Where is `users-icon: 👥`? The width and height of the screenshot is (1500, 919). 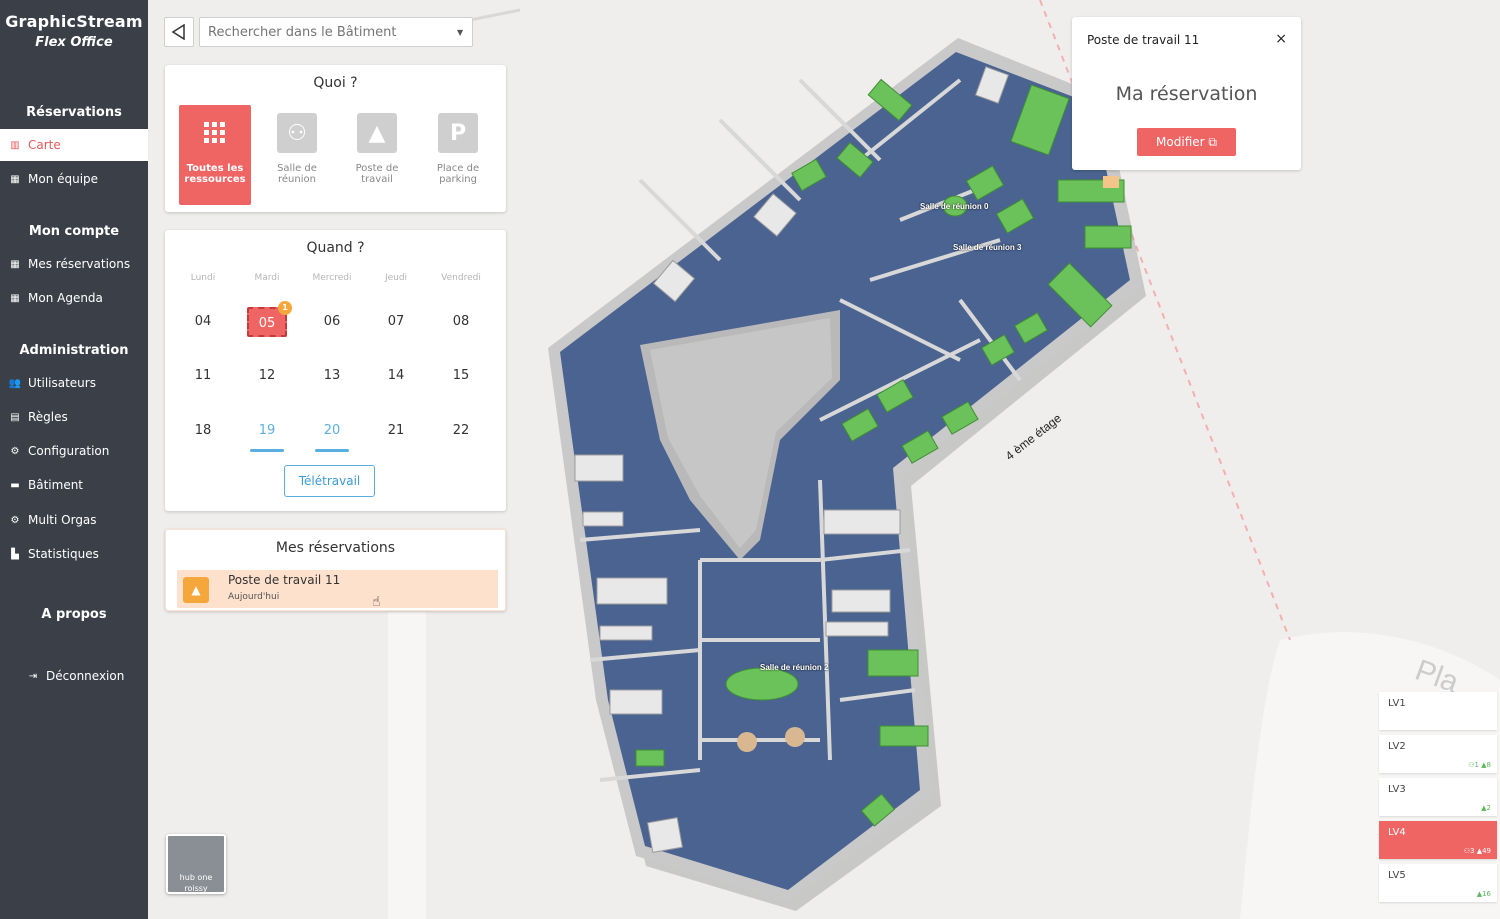 users-icon: 👥 is located at coordinates (15, 383).